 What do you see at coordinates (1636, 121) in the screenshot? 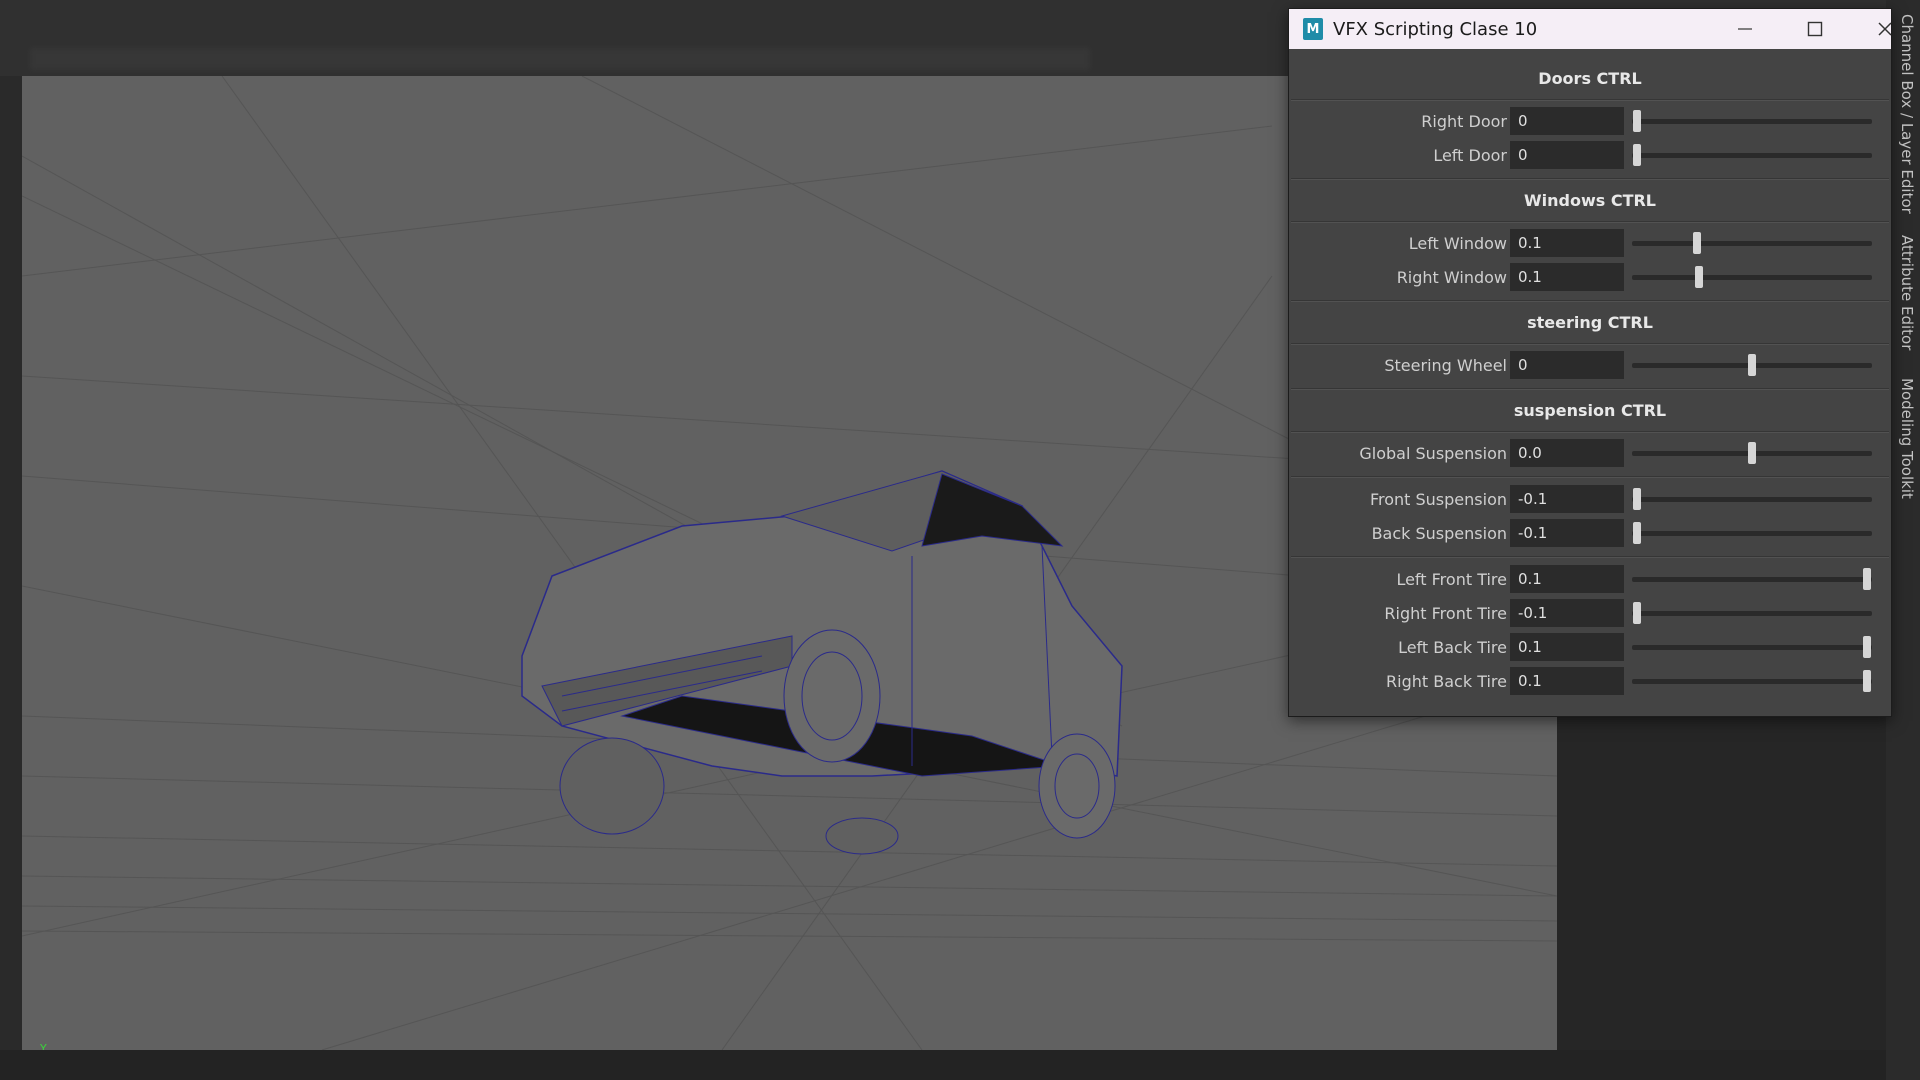
I see `right-door-slider-thumb` at bounding box center [1636, 121].